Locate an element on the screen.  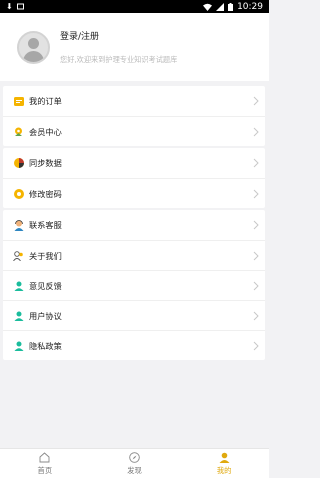
tab-discover: 发现 is located at coordinates (135, 463).